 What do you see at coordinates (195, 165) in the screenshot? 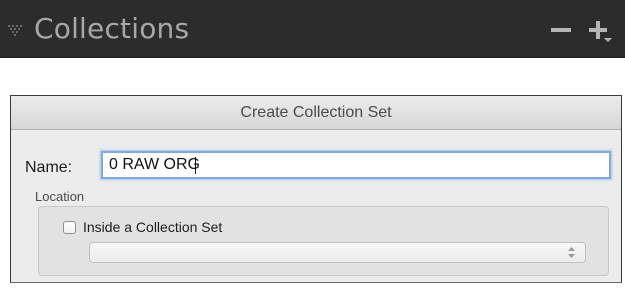
I see `text-caret` at bounding box center [195, 165].